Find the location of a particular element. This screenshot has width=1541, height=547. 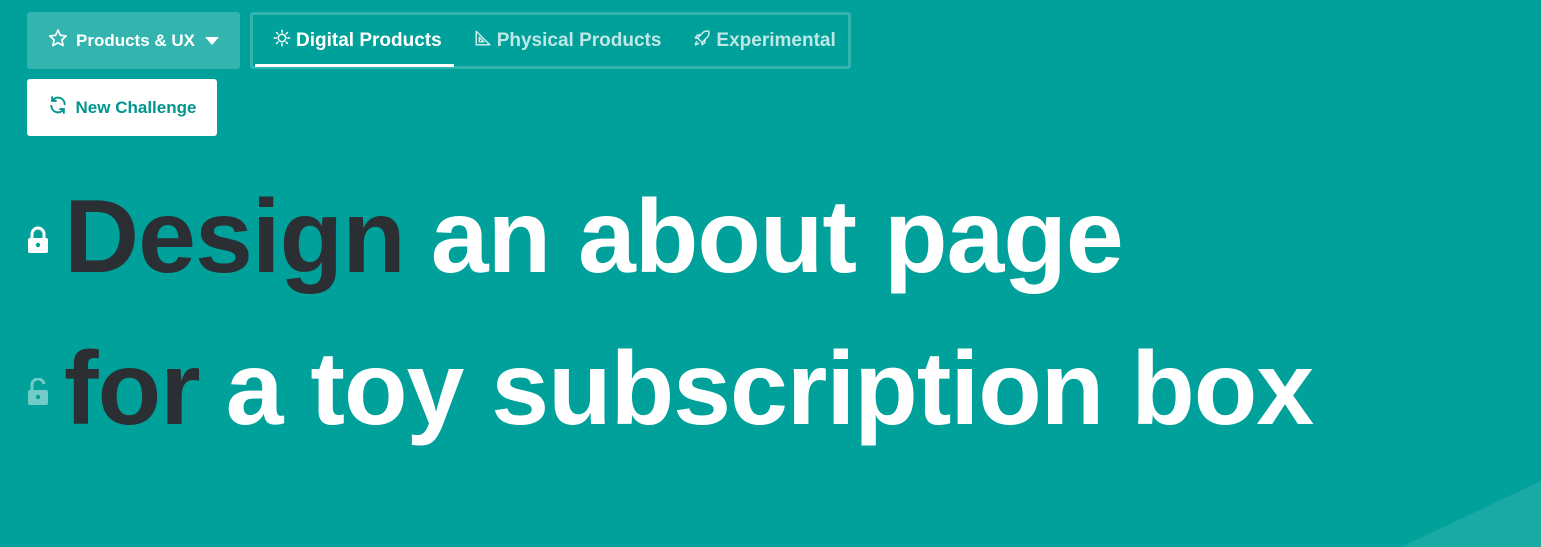

decorative-corner-shape is located at coordinates (1471, 514).